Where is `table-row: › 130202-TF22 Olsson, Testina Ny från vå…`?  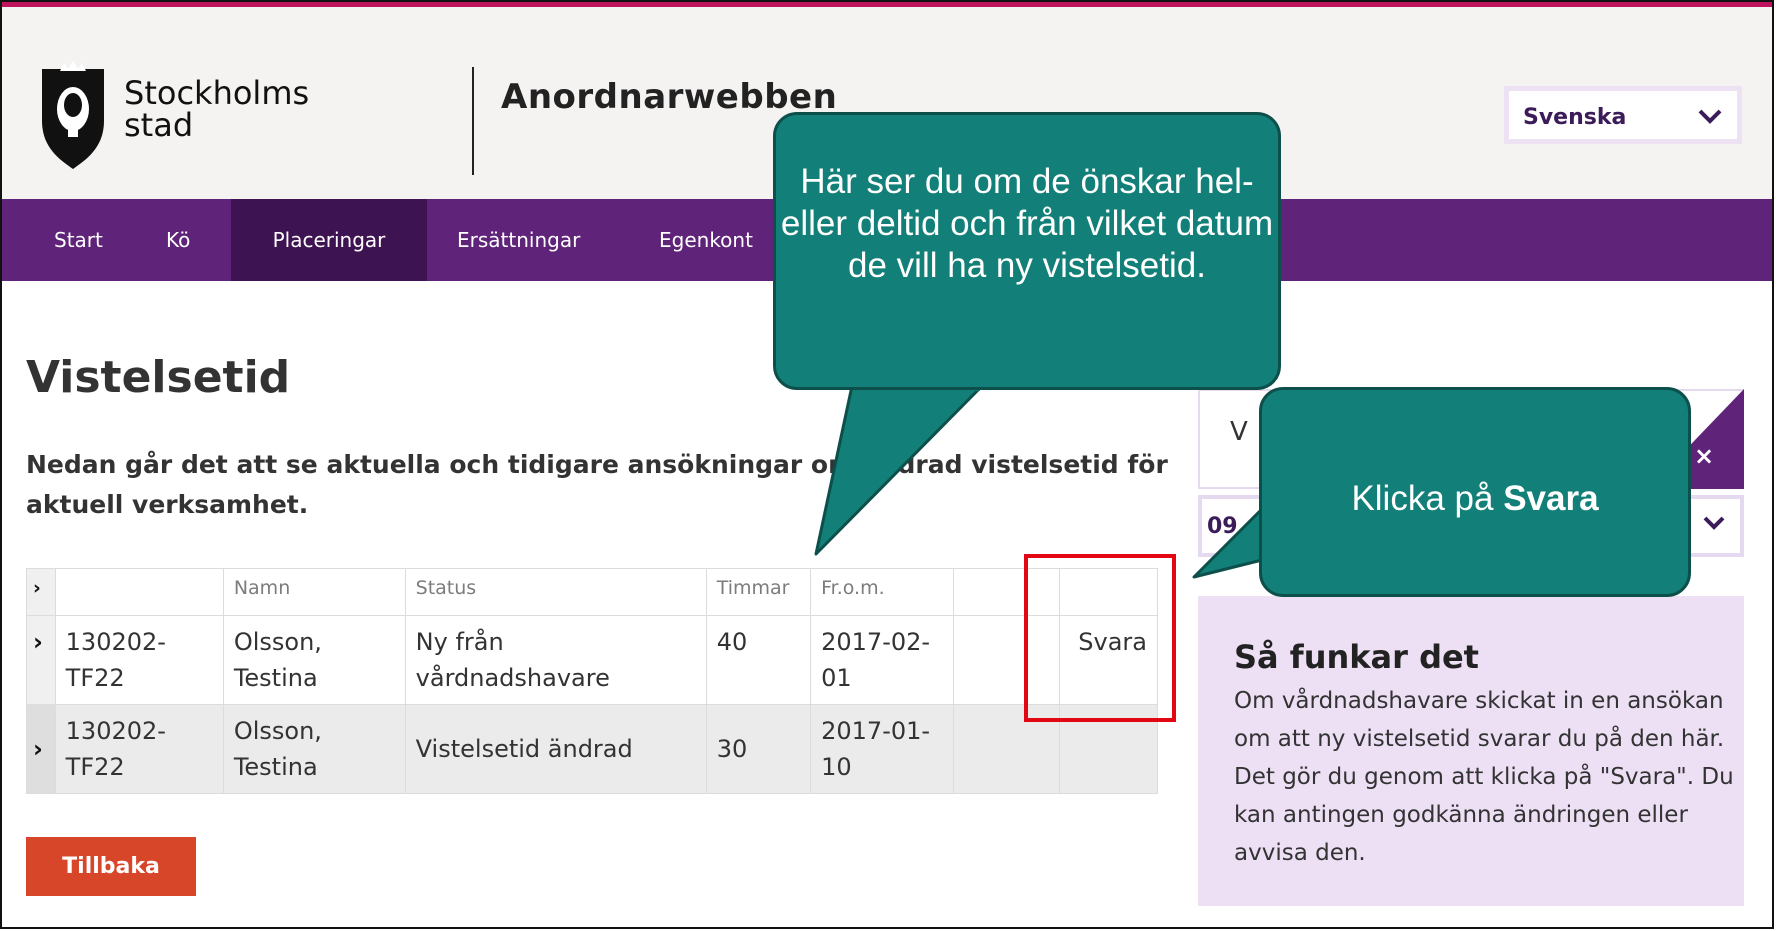 table-row: › 130202-TF22 Olsson, Testina Ny från vå… is located at coordinates (592, 660).